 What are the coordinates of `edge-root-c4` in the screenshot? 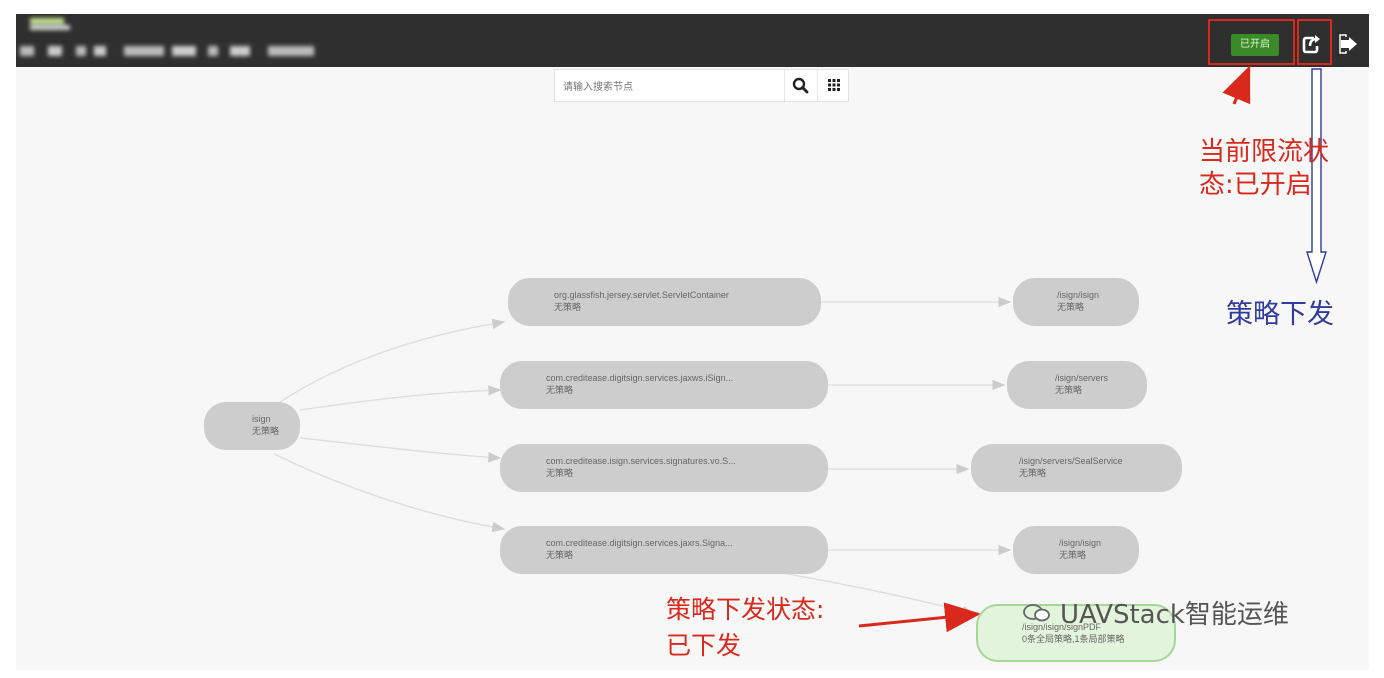 It's located at (389, 493).